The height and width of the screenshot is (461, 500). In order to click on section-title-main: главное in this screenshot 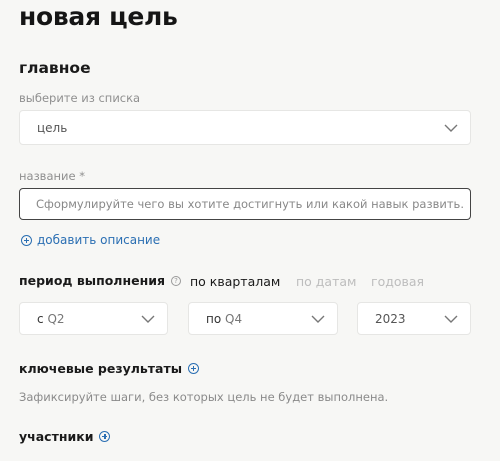, I will do `click(55, 68)`.